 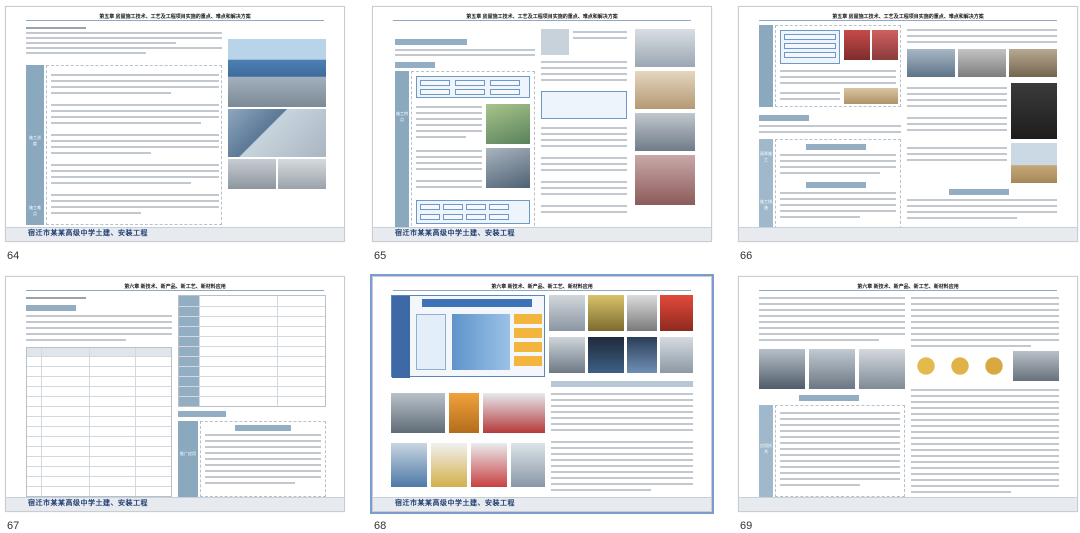 What do you see at coordinates (766, 156) in the screenshot?
I see `side-label: 雨季施工` at bounding box center [766, 156].